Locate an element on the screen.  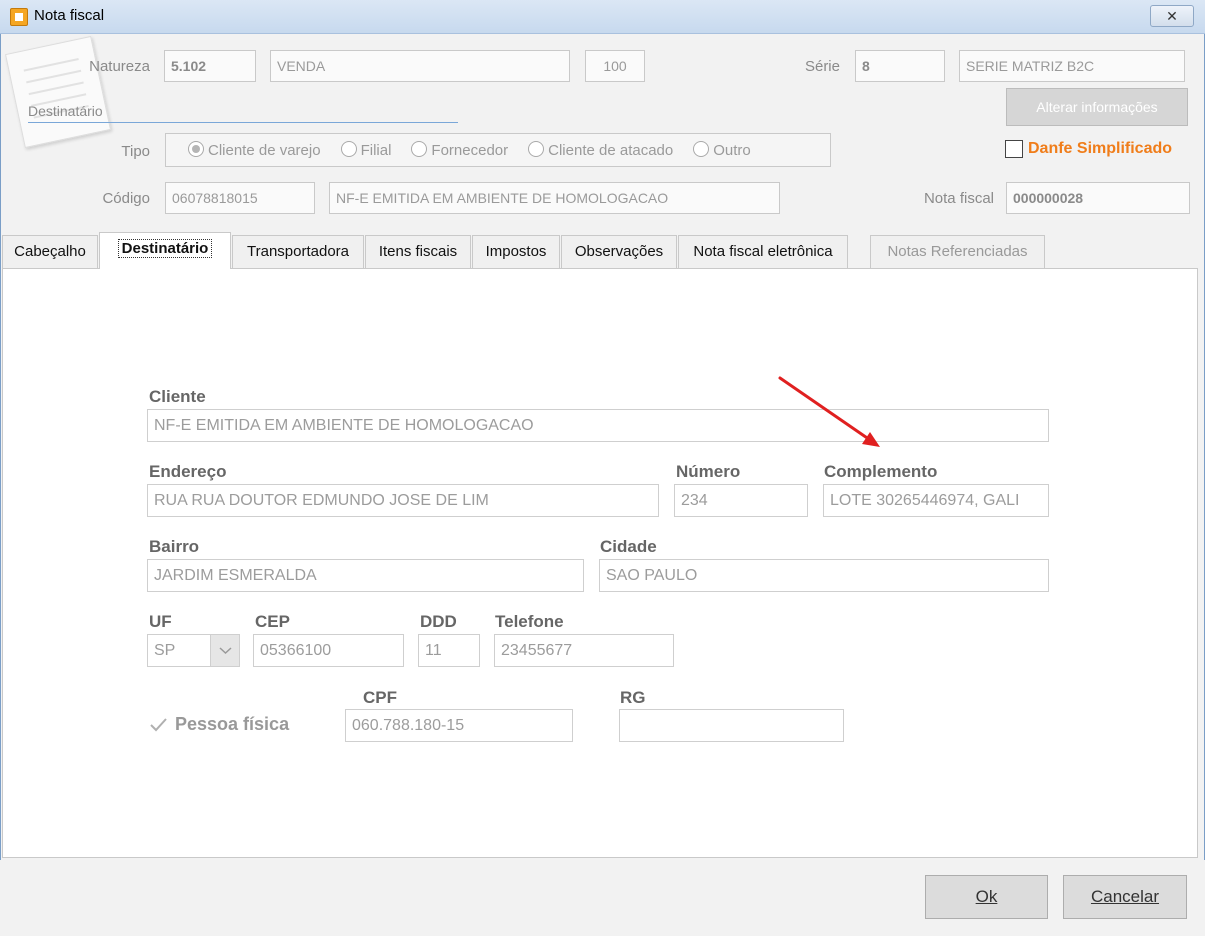
cliente-field: NF-E EMITIDA EM AMBIENTE DE HOMOLOGACAO is located at coordinates (598, 425).